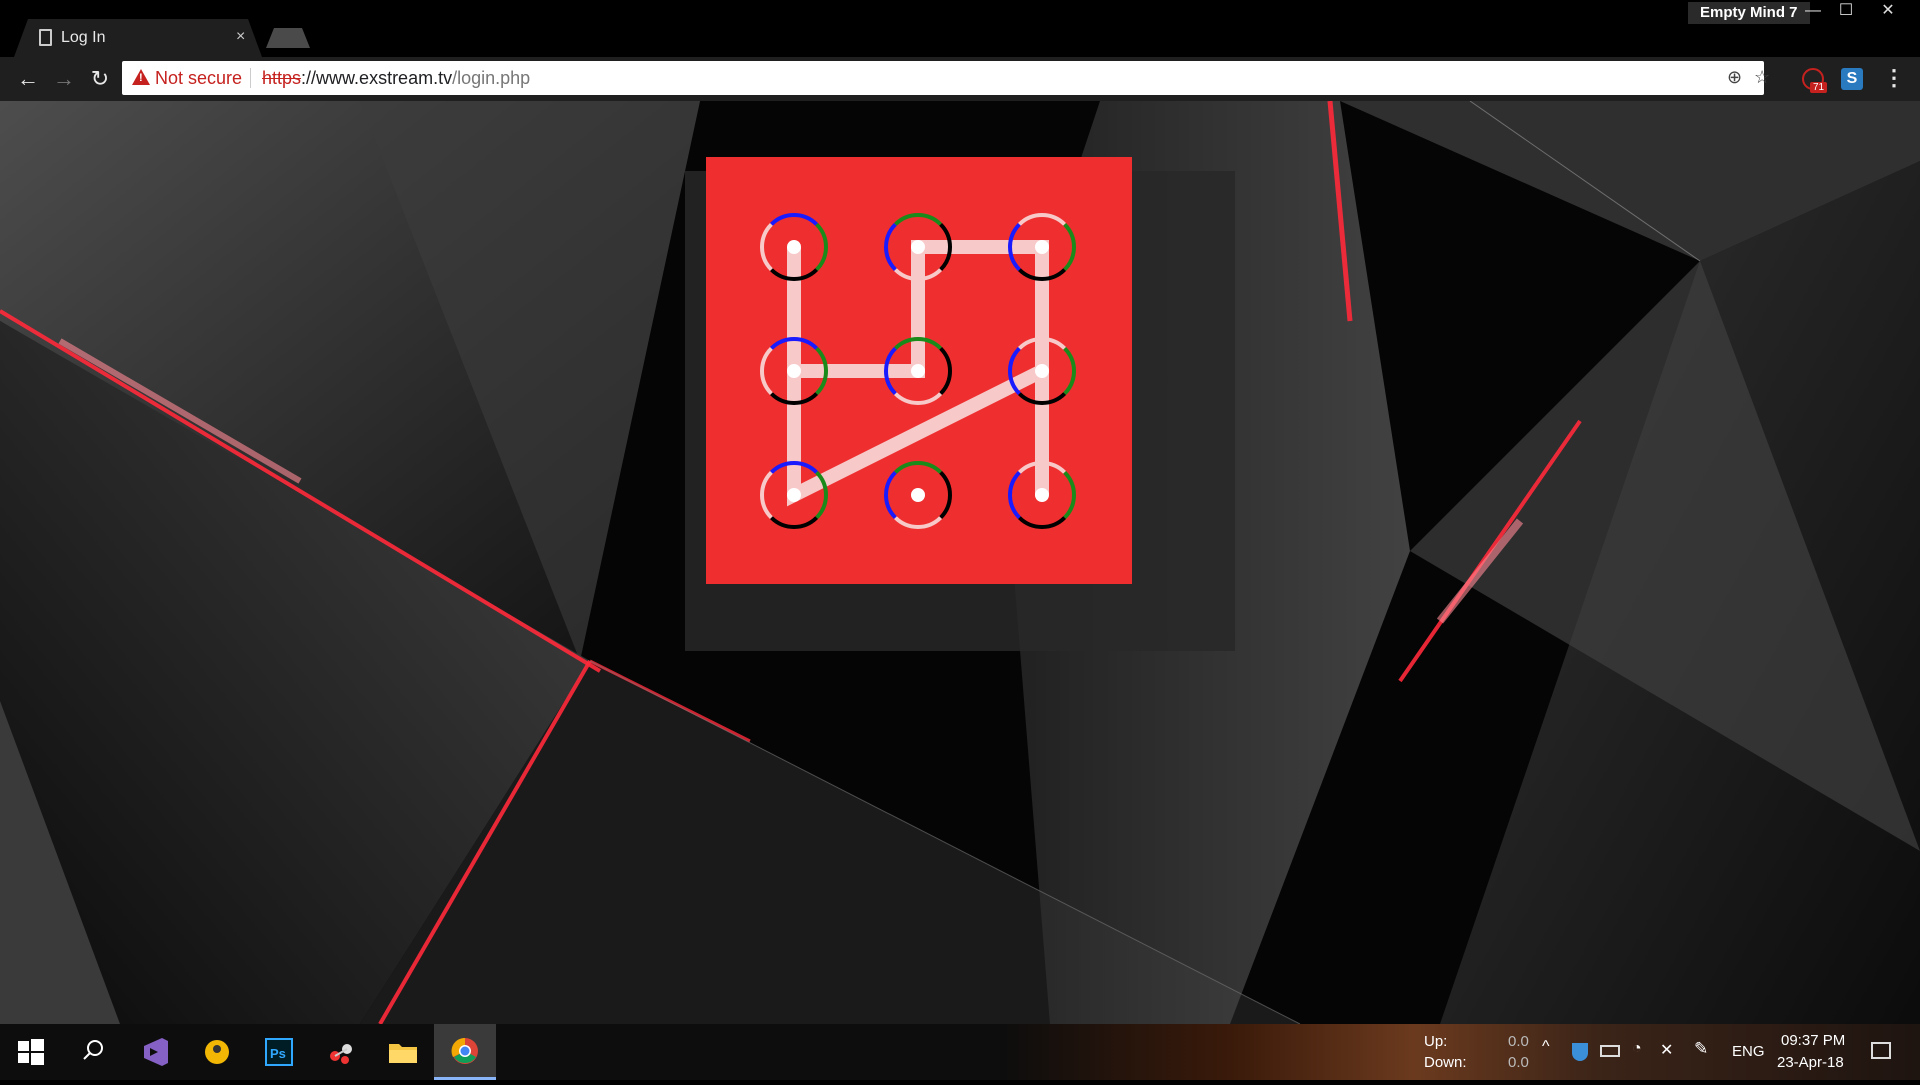  Describe the element at coordinates (1518, 1041) in the screenshot. I see `net-up-value: 0.0` at that location.